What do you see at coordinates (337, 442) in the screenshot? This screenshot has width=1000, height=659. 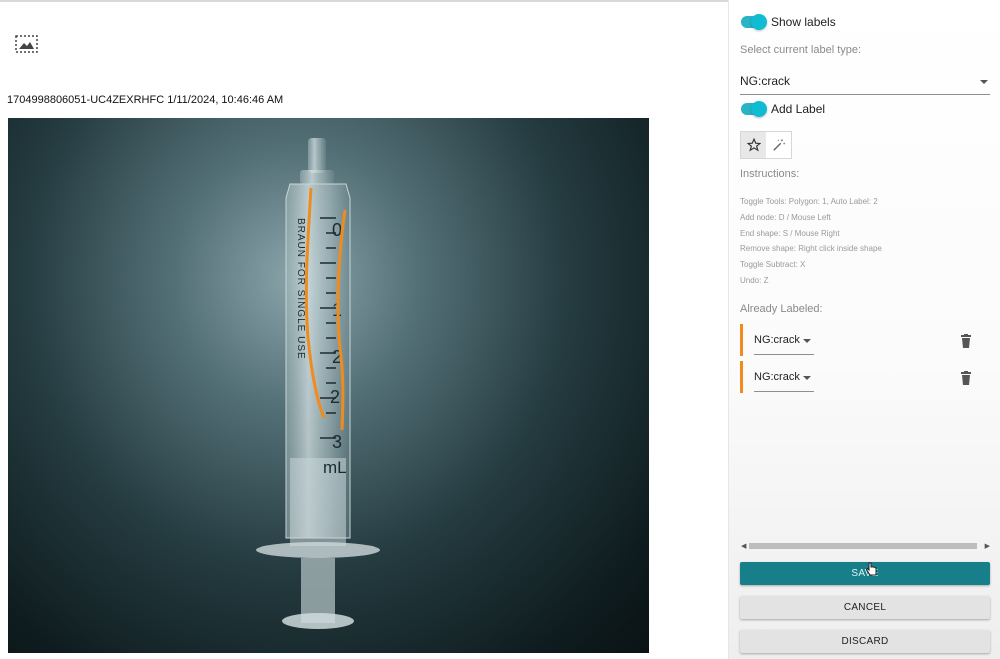 I see `svg-text: 3` at bounding box center [337, 442].